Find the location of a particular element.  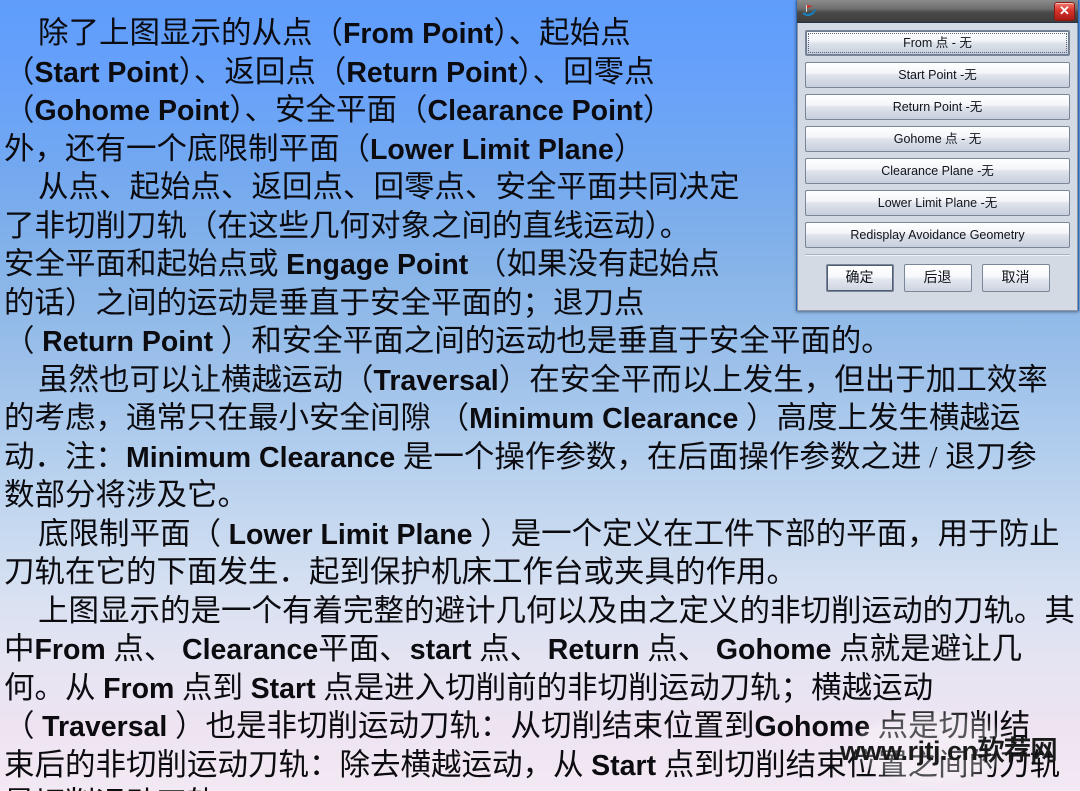

geometry-button-label: Lower Limit Plane -无 is located at coordinates (937, 203).